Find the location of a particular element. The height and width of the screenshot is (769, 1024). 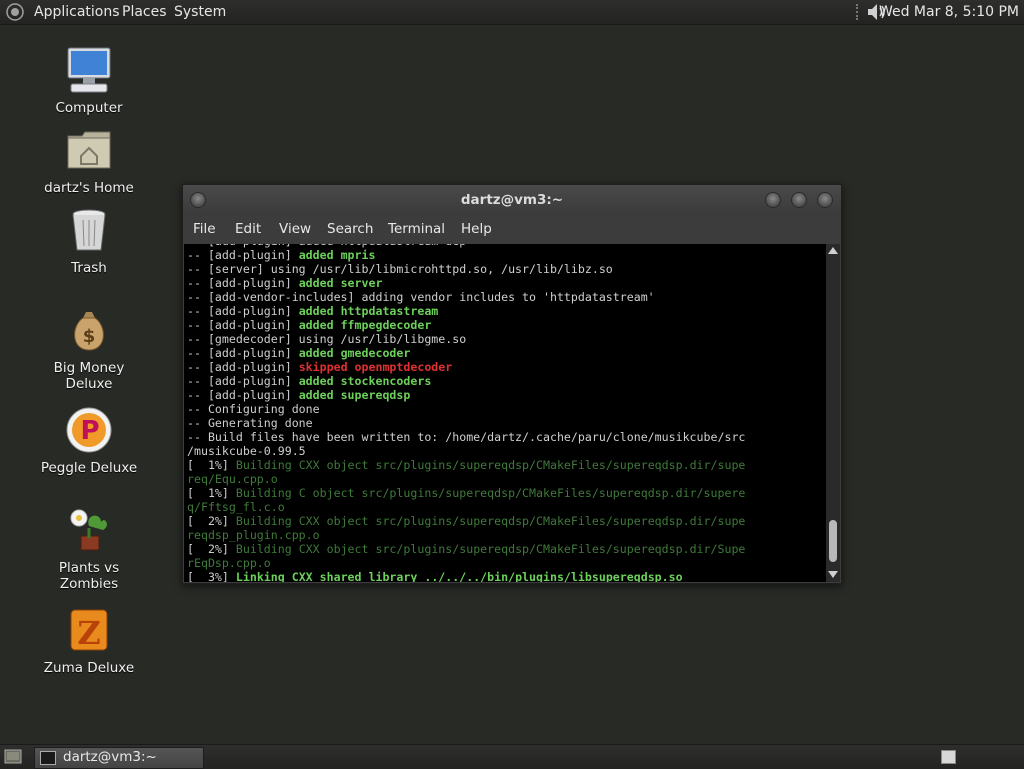

desktop-icon-computer: Computer is located at coordinates (89, 81).